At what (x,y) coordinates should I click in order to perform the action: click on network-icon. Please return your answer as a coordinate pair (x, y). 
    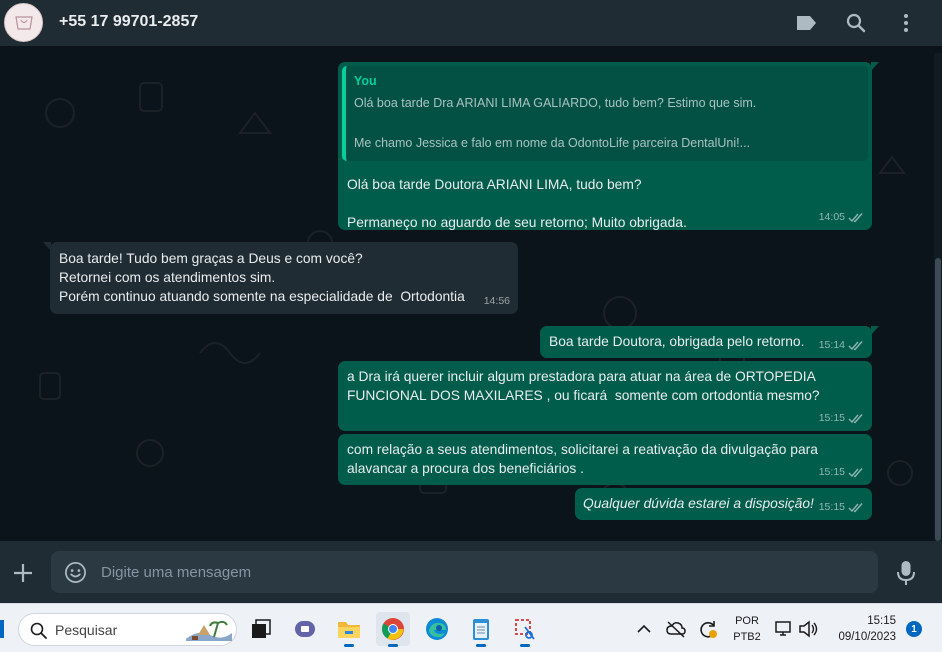
    Looking at the image, I should click on (784, 629).